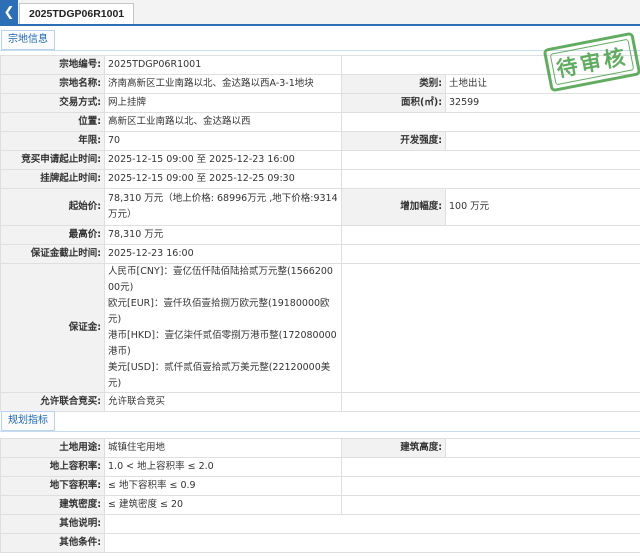  I want to click on building-height-value, so click(542, 448).